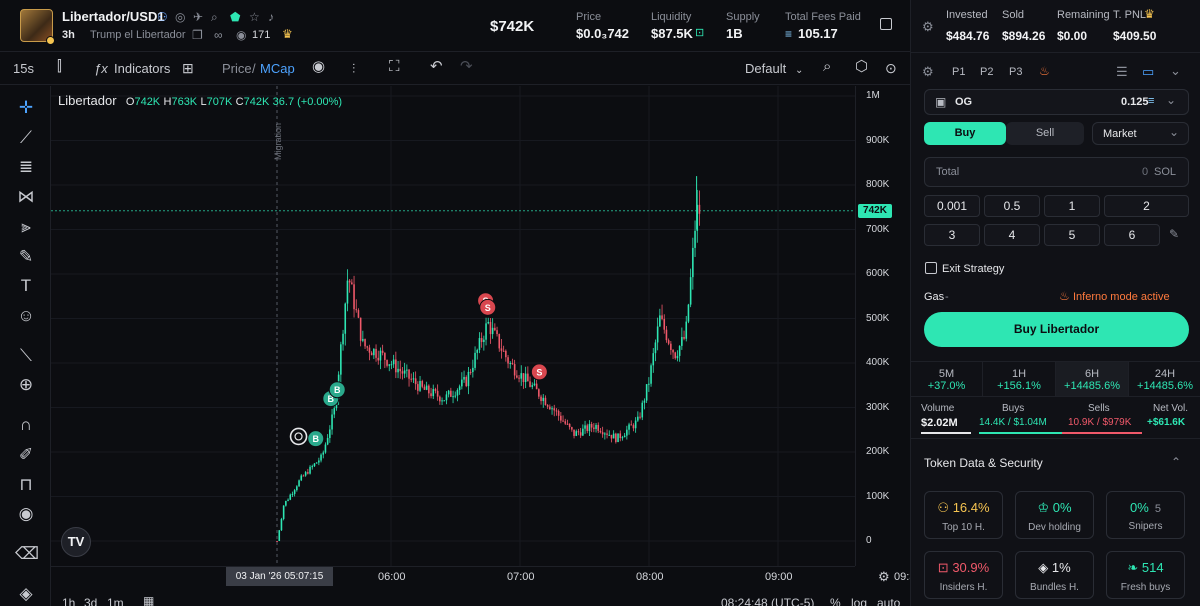 This screenshot has width=1200, height=606. I want to click on search-icon: ⌕, so click(214, 17).